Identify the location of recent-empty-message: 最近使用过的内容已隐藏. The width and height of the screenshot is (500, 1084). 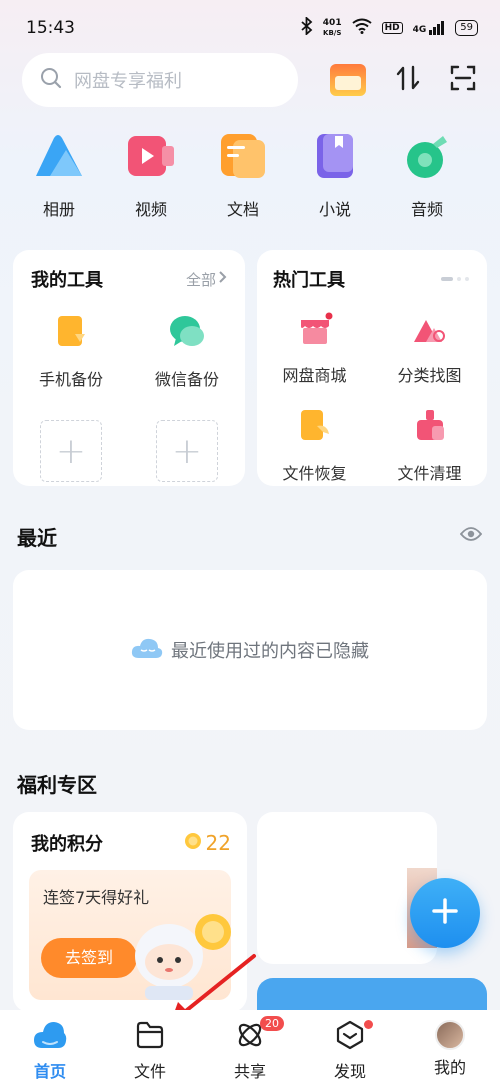
(270, 651).